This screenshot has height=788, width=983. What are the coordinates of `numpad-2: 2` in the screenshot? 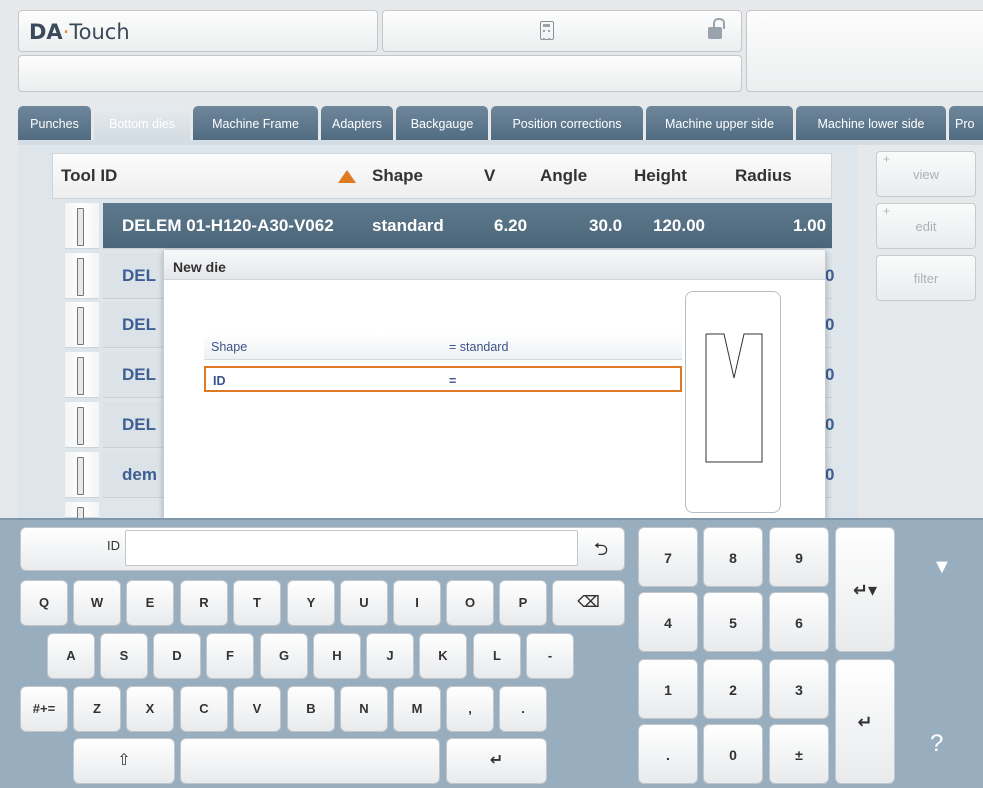 It's located at (733, 689).